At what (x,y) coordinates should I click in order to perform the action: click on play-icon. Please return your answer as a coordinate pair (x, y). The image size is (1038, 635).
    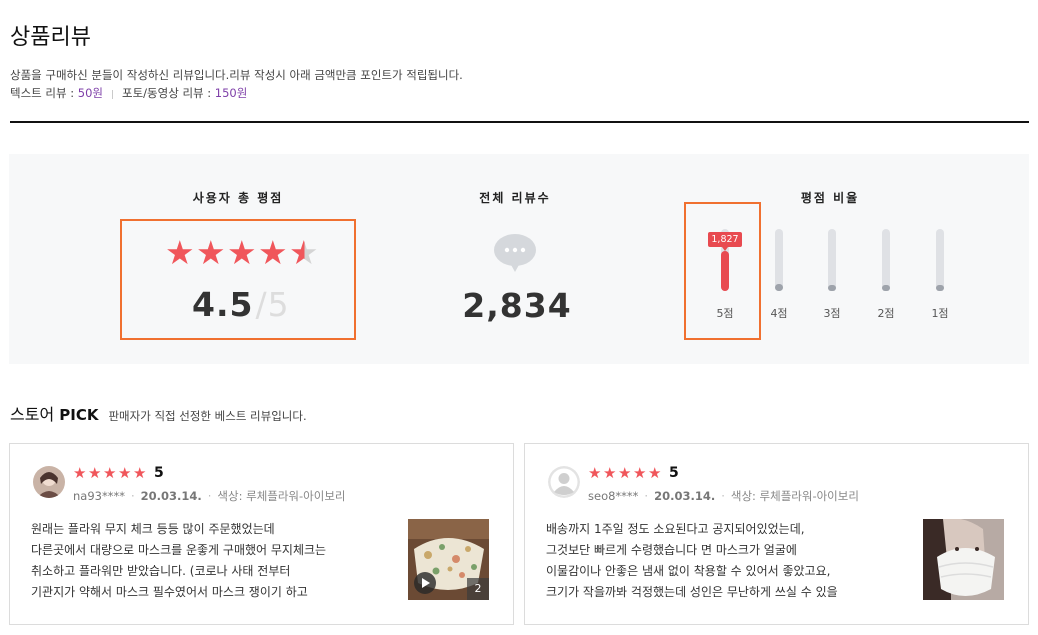
    Looking at the image, I should click on (425, 583).